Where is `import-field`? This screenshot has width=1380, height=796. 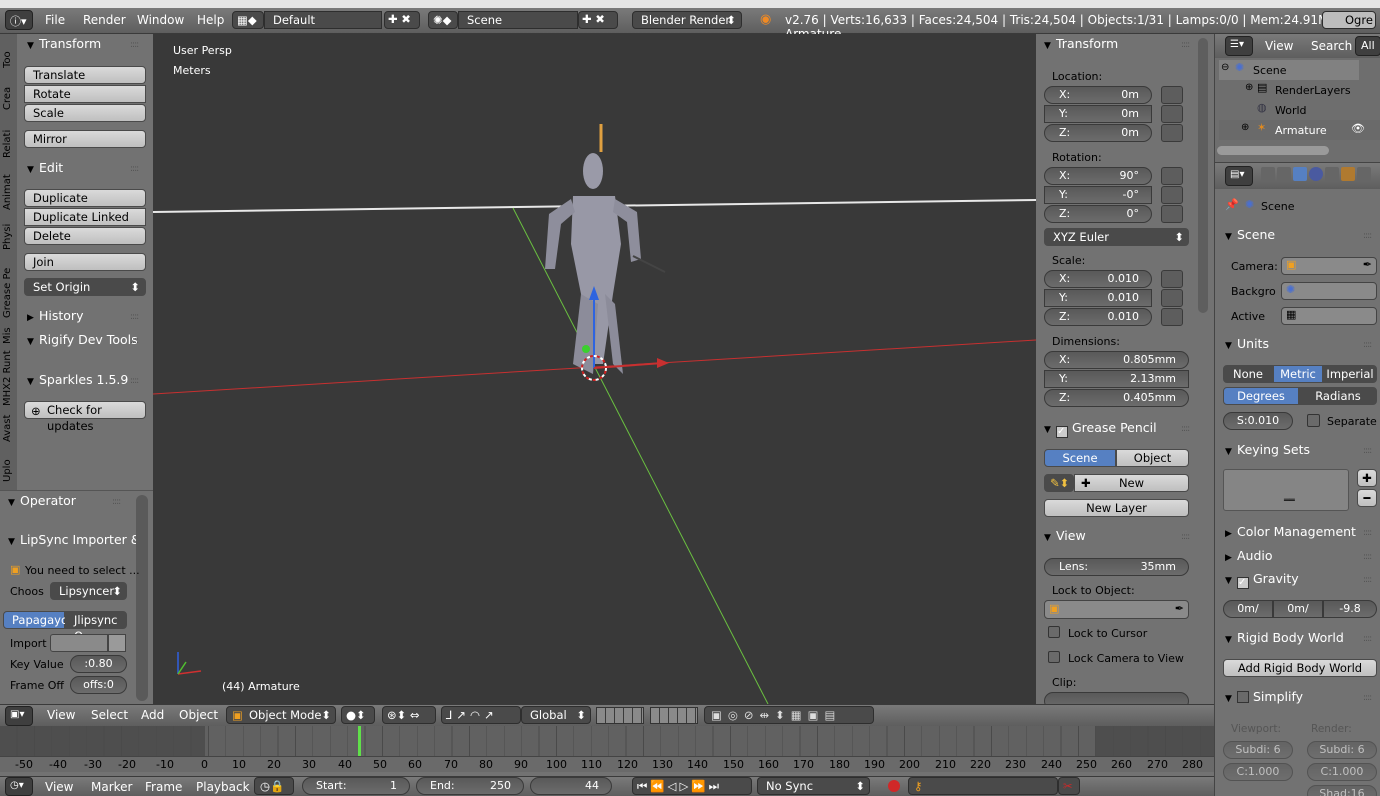
import-field is located at coordinates (79, 643).